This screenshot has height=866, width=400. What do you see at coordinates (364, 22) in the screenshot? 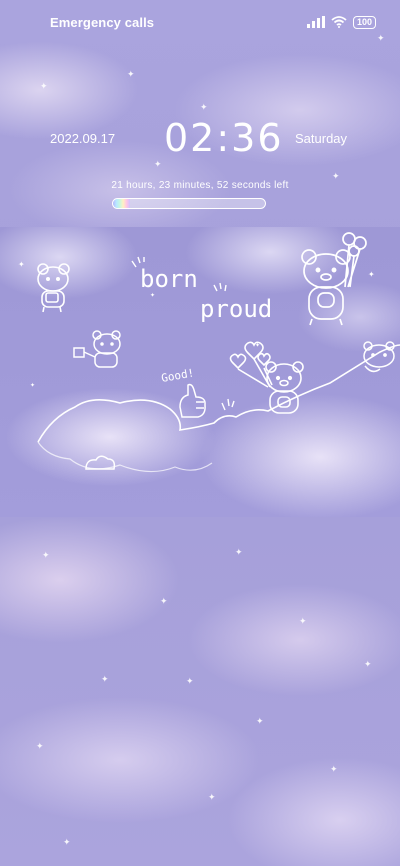
I see `battery-icon: 100` at bounding box center [364, 22].